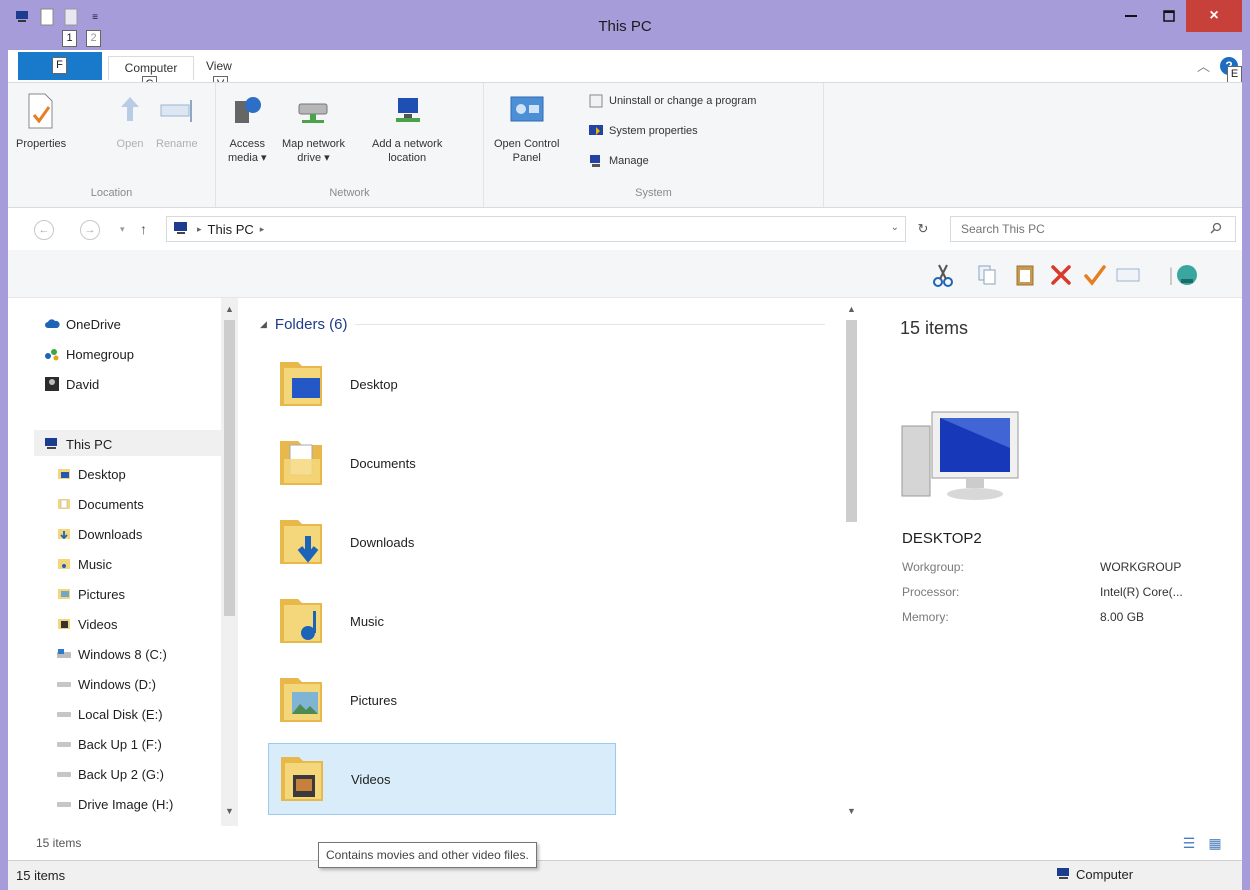 The image size is (1250, 890). I want to click on nav-item-drive-d: Windows (D:), so click(106, 684).